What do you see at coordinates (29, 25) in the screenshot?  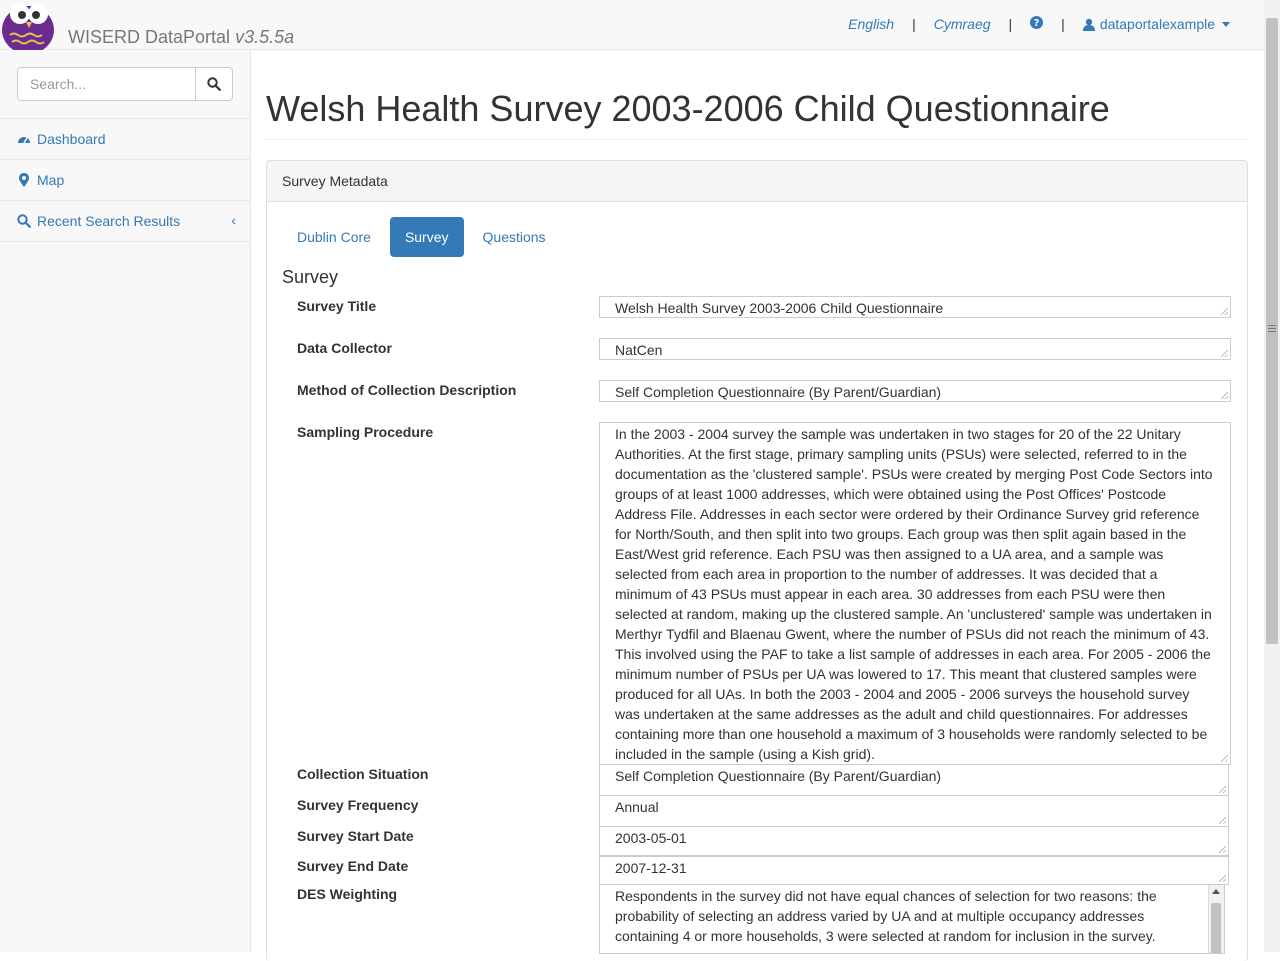 I see `owl-logo-icon` at bounding box center [29, 25].